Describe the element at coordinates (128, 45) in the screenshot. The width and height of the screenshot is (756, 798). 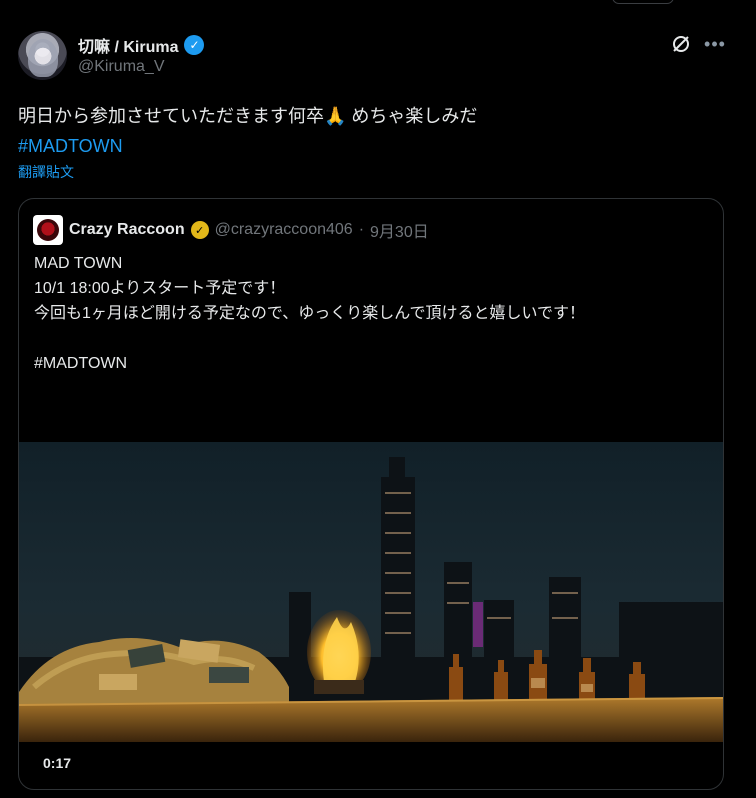
I see `author-display-name: 切嘛 / Kiruma` at that location.